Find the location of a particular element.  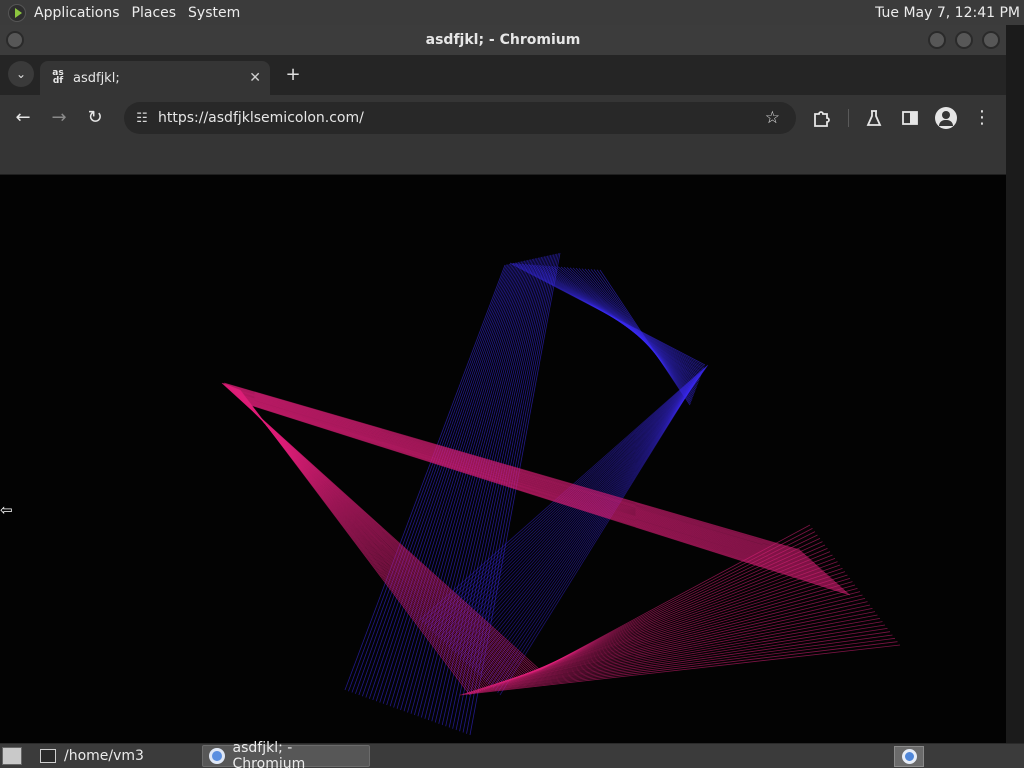

address-bar: ☷ https://asdfjklsemicolon.com/ ☆ is located at coordinates (460, 118).